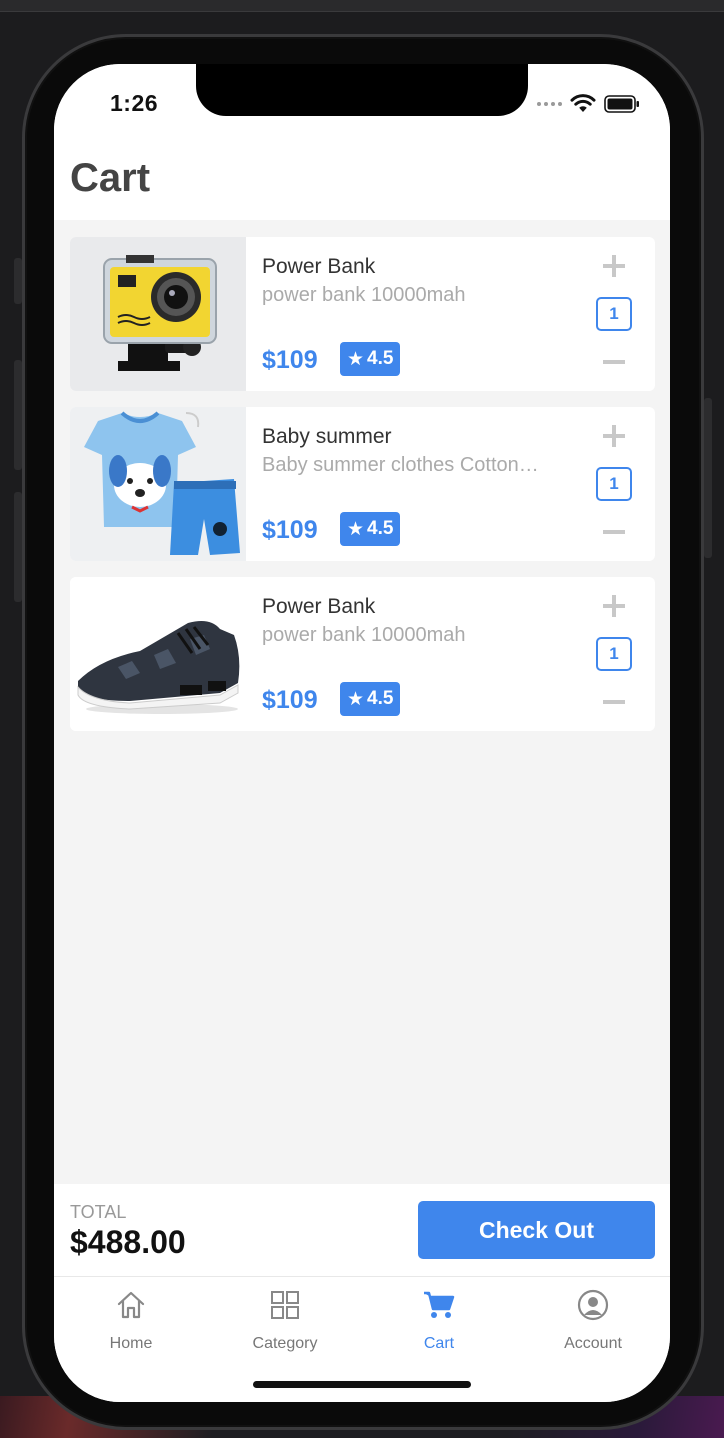 The image size is (724, 1438). What do you see at coordinates (158, 314) in the screenshot?
I see `product-image-action-camera` at bounding box center [158, 314].